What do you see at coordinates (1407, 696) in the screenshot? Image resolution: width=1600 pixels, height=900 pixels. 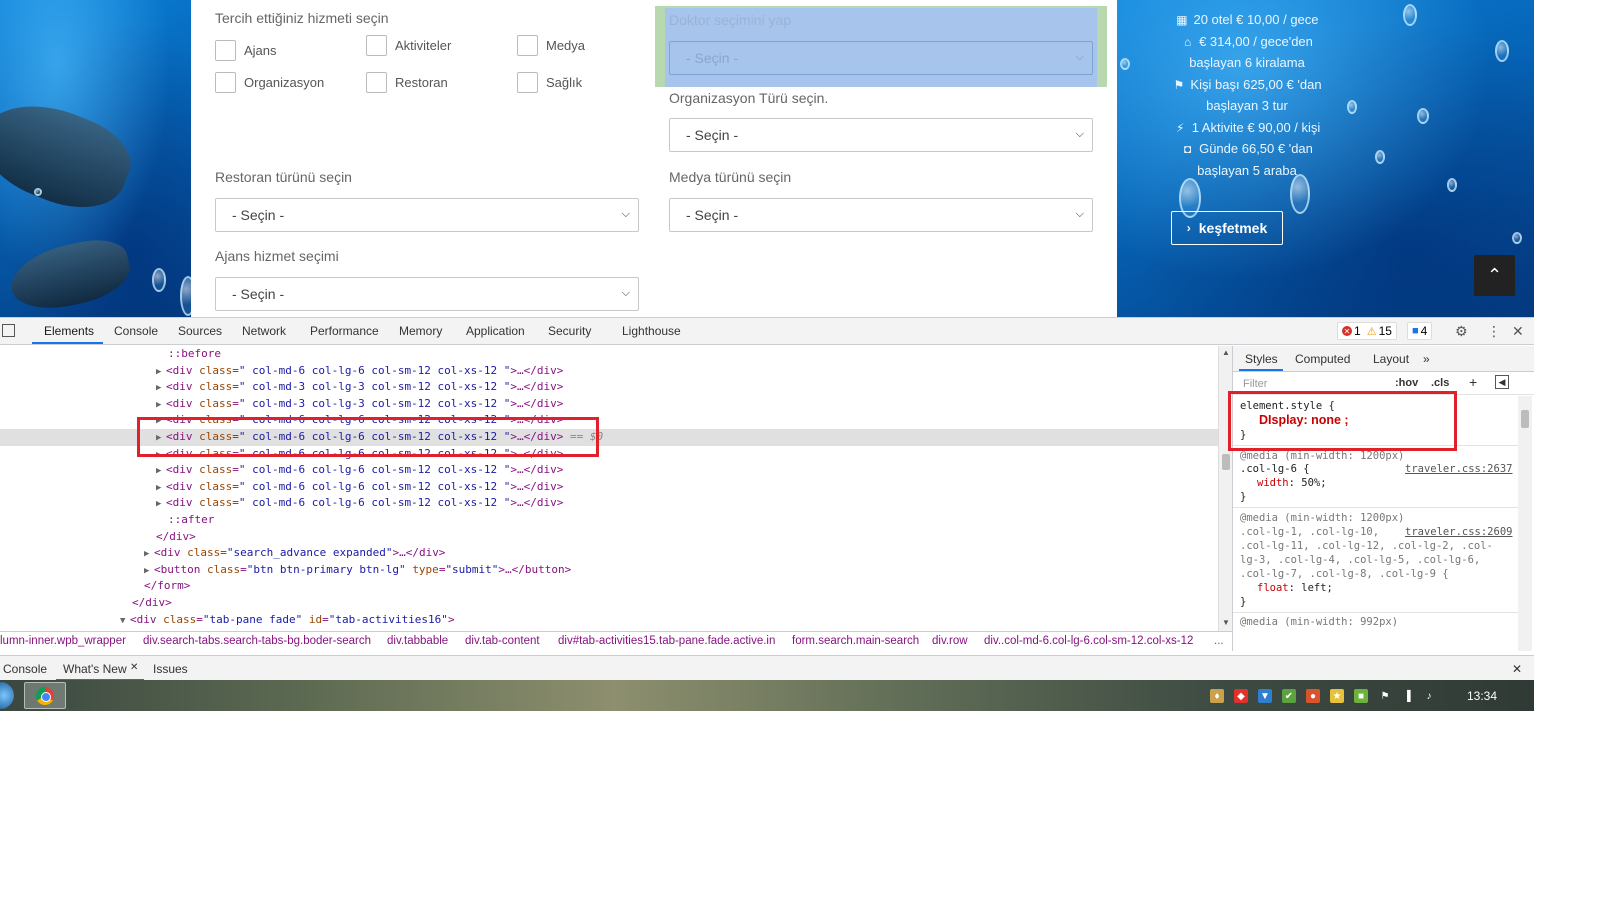 I see `network-signal-icon: ▐` at bounding box center [1407, 696].